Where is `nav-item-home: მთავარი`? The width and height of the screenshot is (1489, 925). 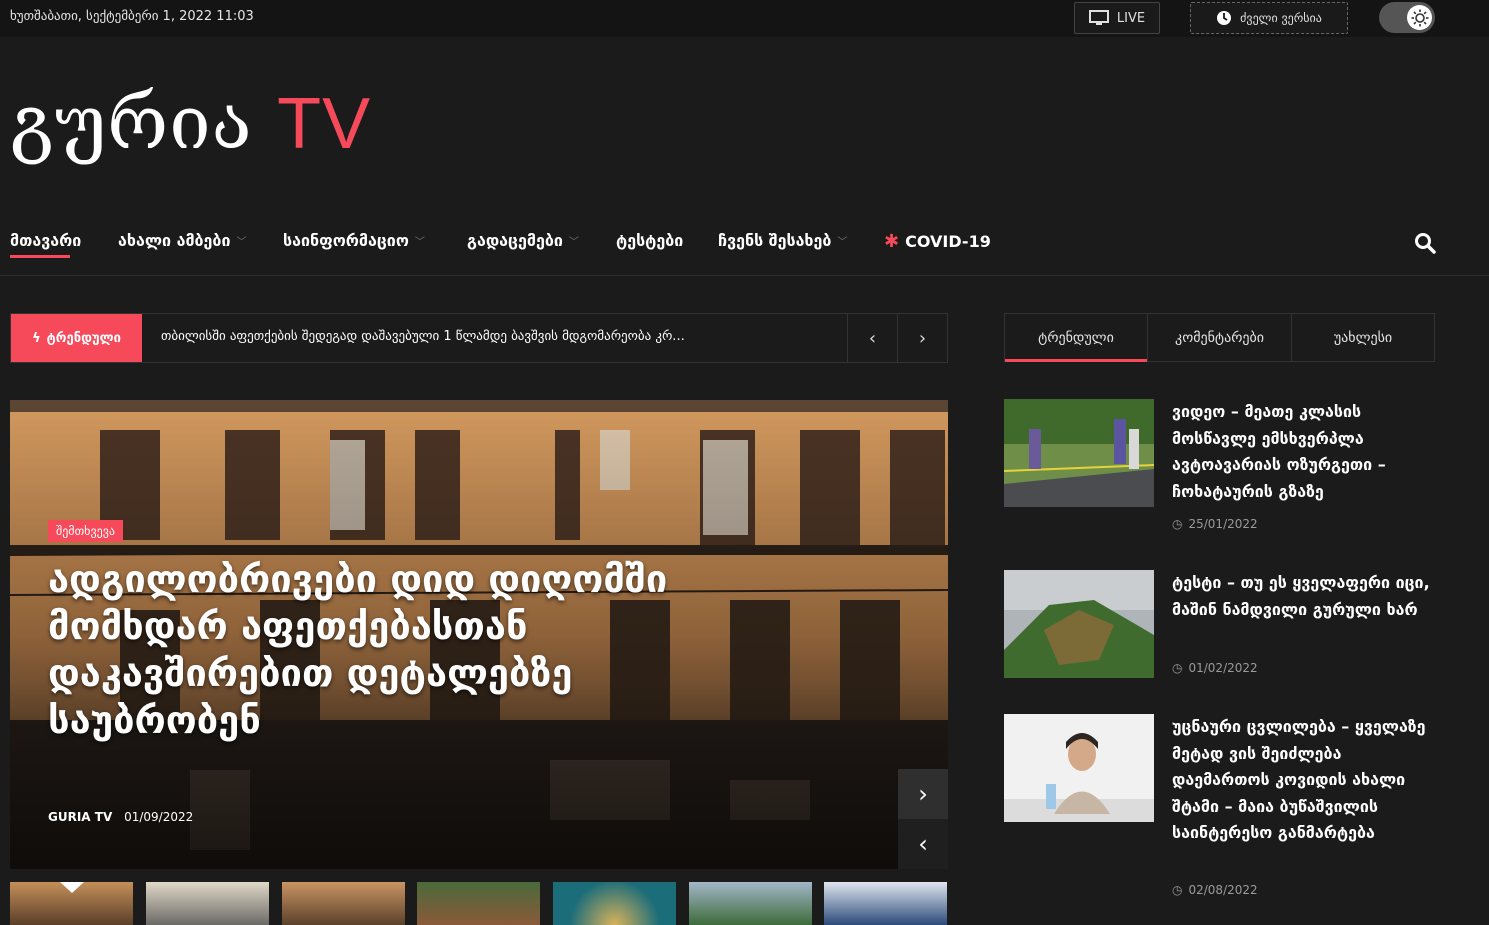 nav-item-home: მთავარი is located at coordinates (46, 244).